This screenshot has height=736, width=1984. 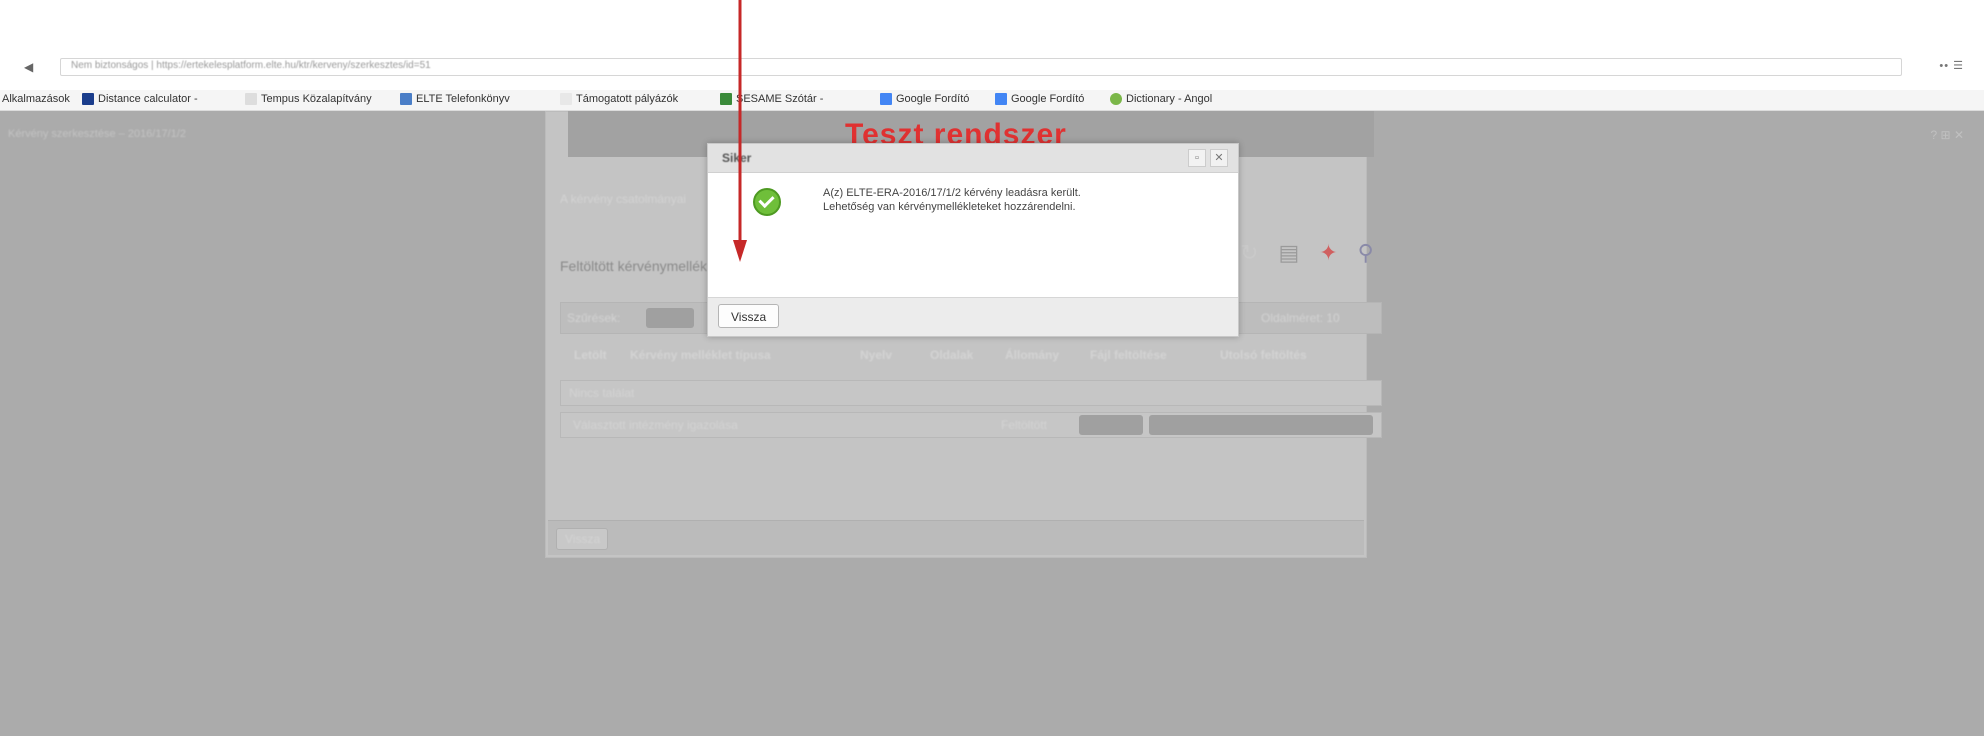 I want to click on back-button-label: Vissza, so click(x=583, y=539).